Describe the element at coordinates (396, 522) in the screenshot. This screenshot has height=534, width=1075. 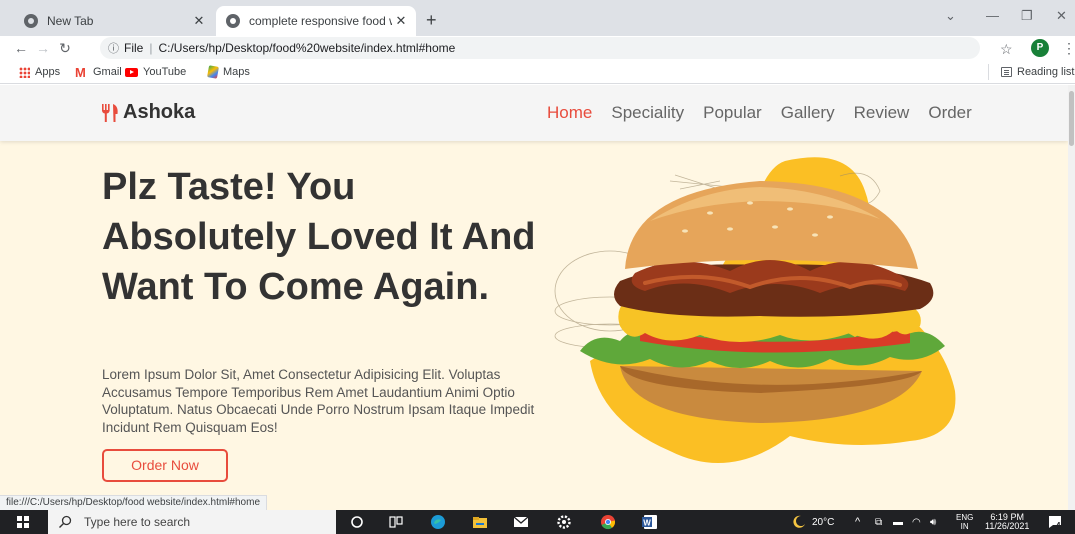
I see `task-view-icon` at that location.